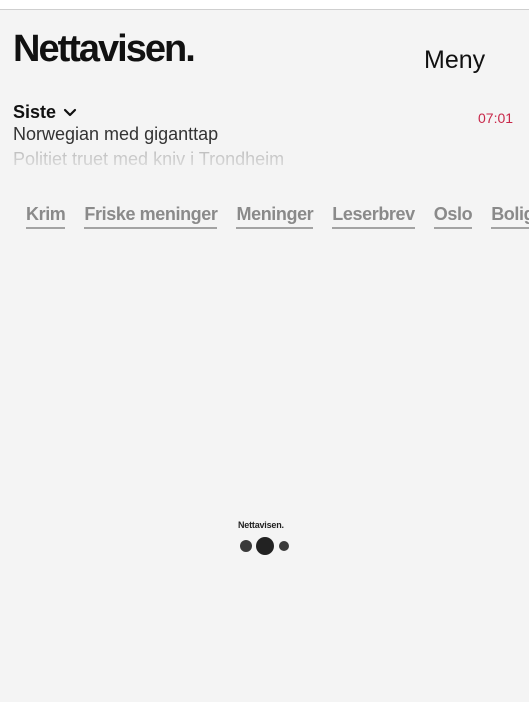  Describe the element at coordinates (35, 112) in the screenshot. I see `latest-news-label: Siste` at that location.